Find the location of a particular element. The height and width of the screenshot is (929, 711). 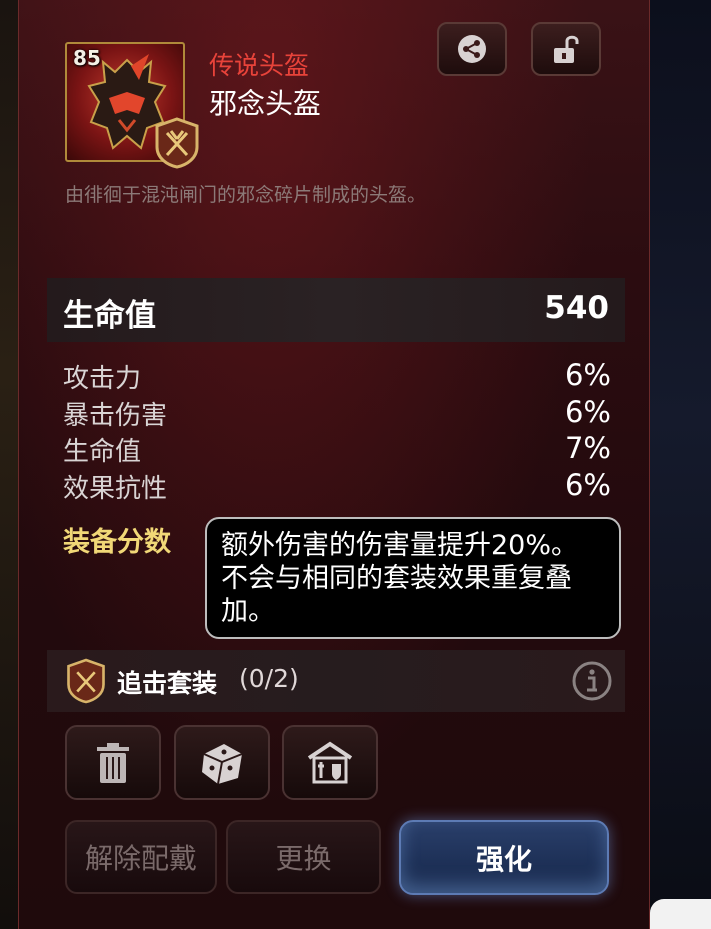

item-level: 85 is located at coordinates (87, 58).